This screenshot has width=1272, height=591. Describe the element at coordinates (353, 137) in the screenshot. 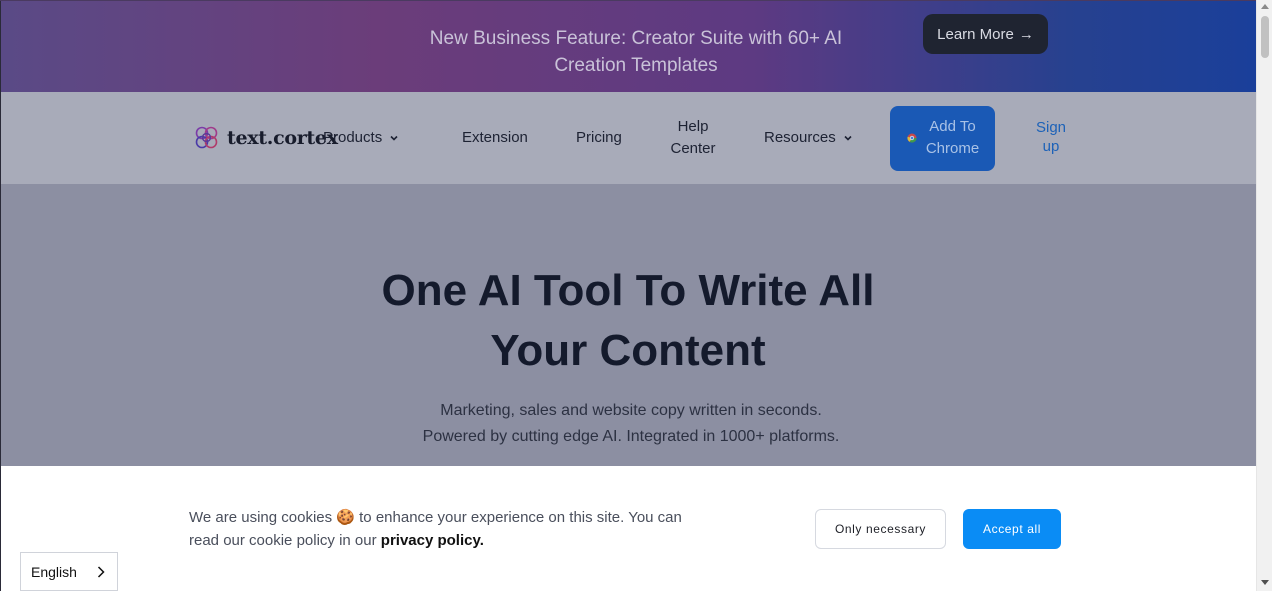

I see `nav-products-label: Products` at that location.